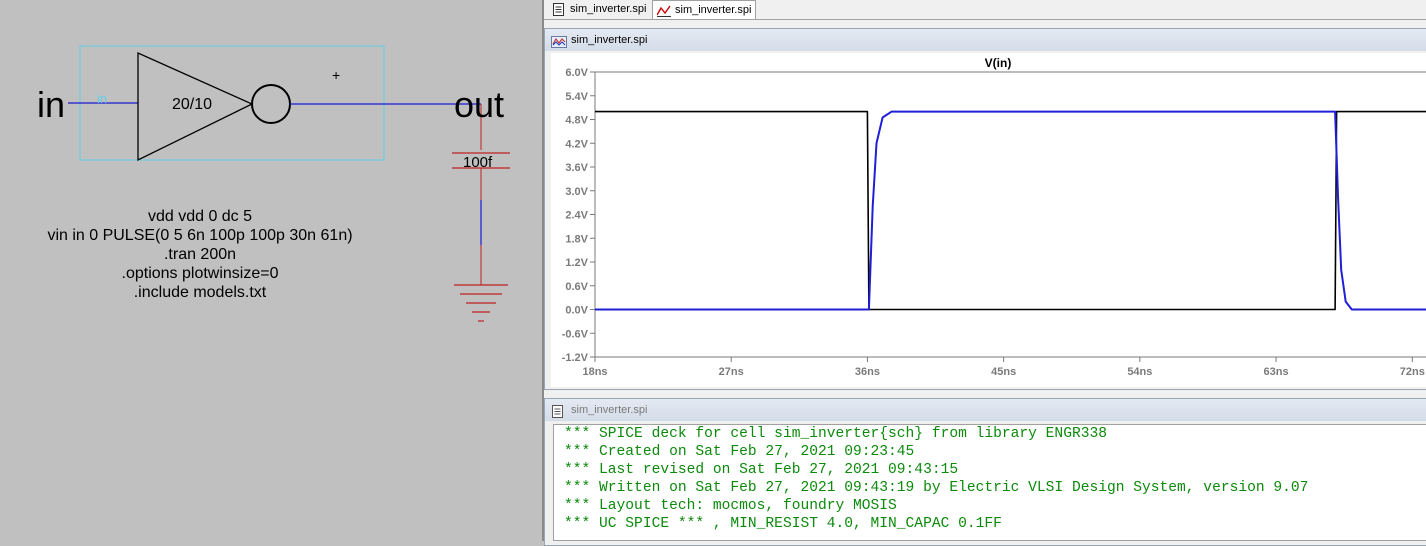 The image size is (1426, 546). Describe the element at coordinates (200, 254) in the screenshot. I see `deck-line: .tran 200n` at that location.